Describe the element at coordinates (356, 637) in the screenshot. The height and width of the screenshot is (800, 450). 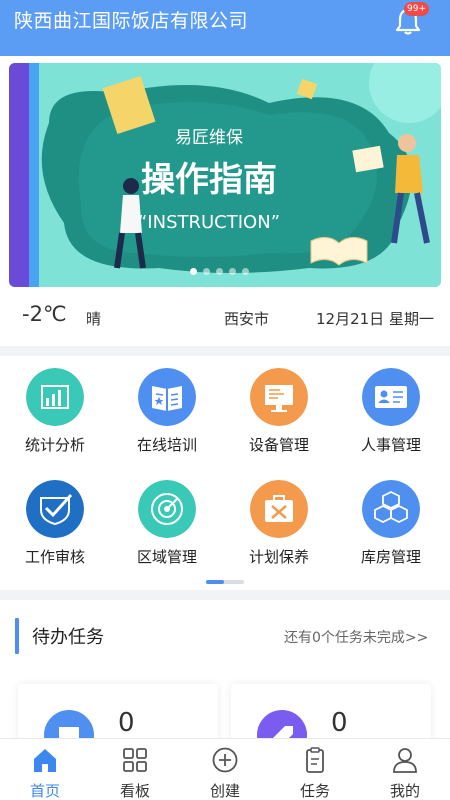
I see `todo-more-link: 还有0个任务未完成>>` at that location.